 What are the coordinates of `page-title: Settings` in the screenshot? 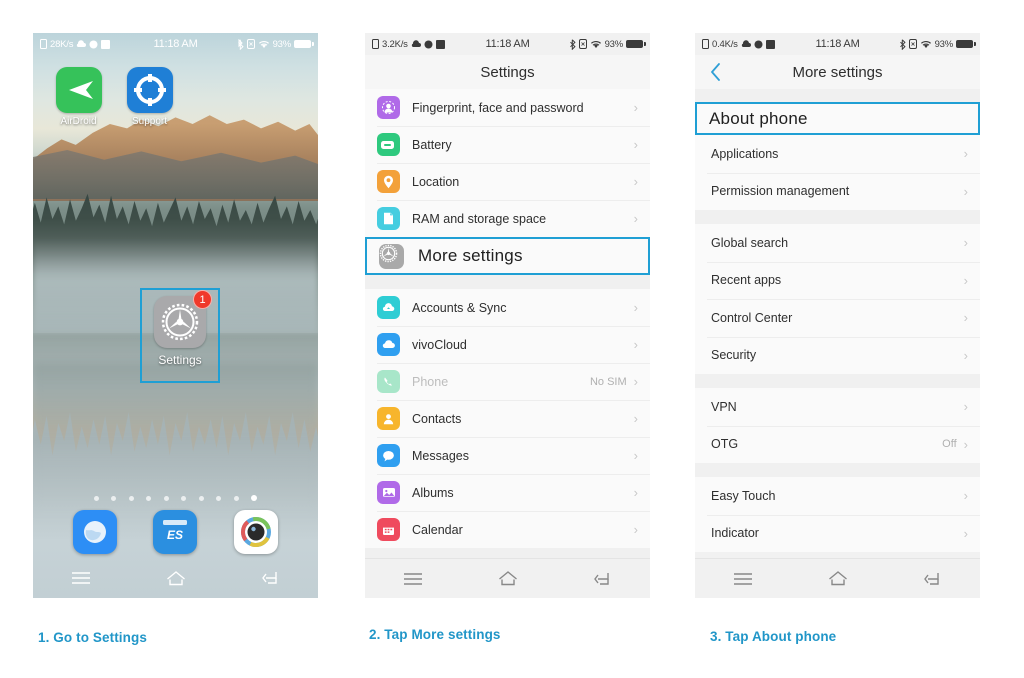 It's located at (507, 72).